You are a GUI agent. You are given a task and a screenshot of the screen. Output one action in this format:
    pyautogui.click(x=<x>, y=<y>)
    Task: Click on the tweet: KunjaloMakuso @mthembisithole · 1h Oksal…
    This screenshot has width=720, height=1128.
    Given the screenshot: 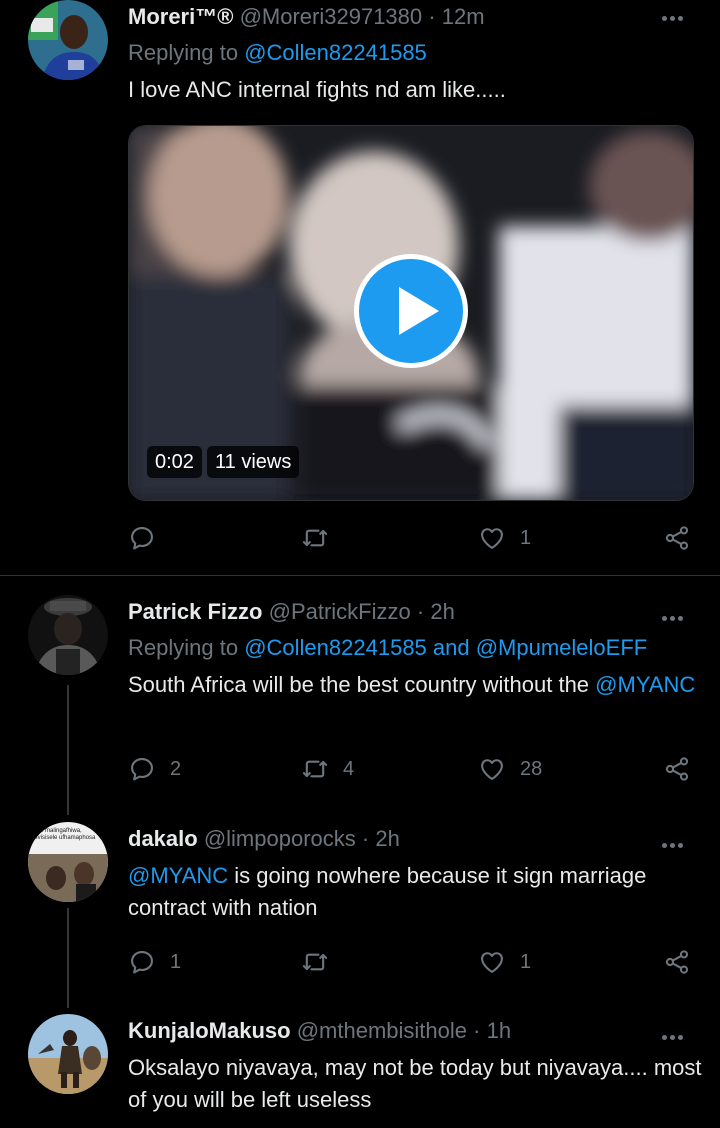 What is the action you would take?
    pyautogui.click(x=360, y=1071)
    